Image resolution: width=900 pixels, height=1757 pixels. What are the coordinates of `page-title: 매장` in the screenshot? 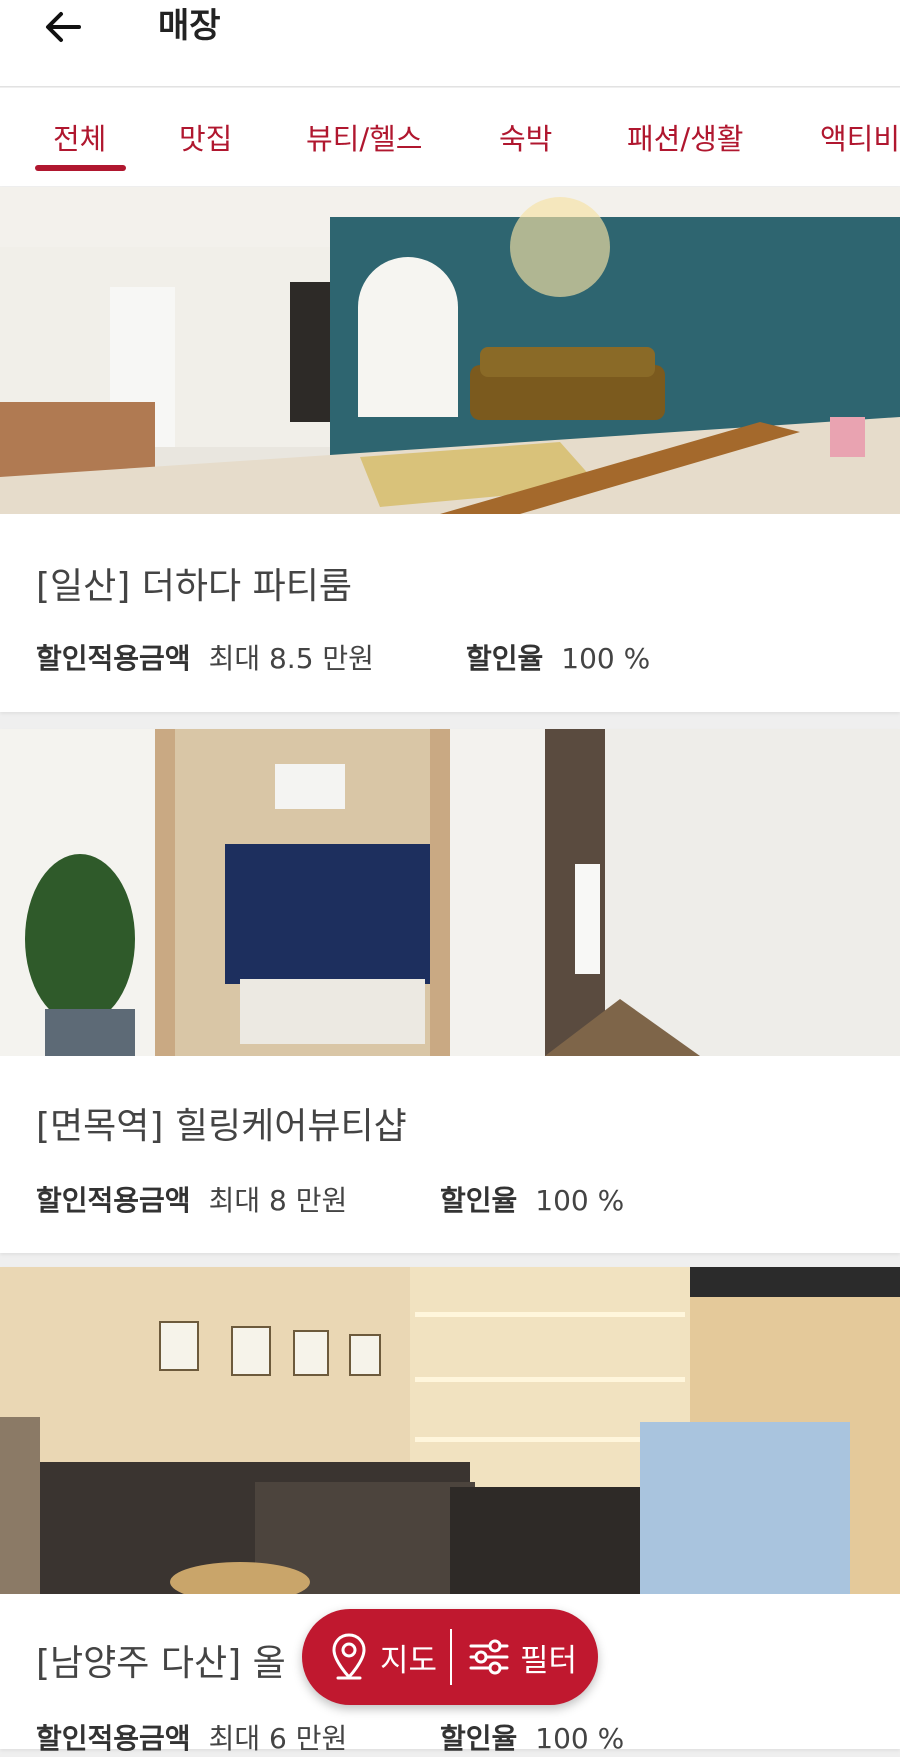 It's located at (189, 26).